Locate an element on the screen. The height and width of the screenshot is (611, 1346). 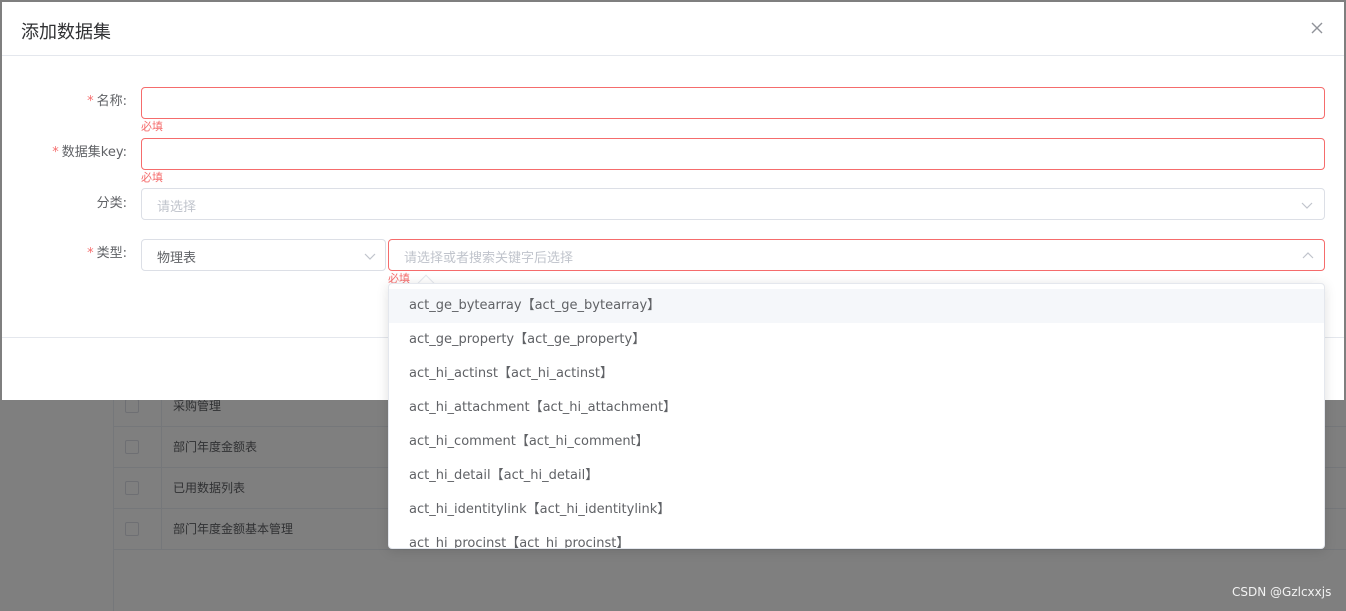
dropdown-option: act_ge_bytearray【act_ge_bytearray】 is located at coordinates (856, 306).